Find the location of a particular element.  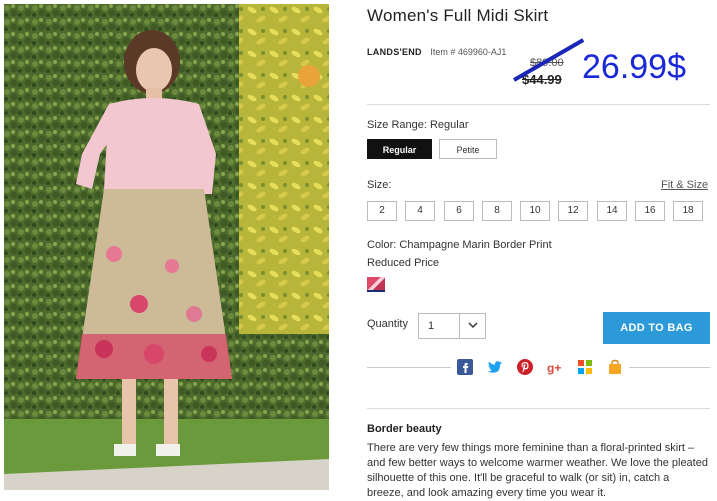

size-range-label: Size Range: Regular is located at coordinates (418, 125).